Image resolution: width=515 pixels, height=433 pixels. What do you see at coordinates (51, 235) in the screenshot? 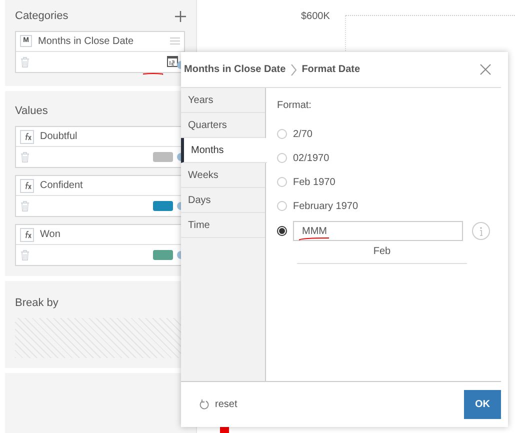
I see `field-label: Won` at bounding box center [51, 235].